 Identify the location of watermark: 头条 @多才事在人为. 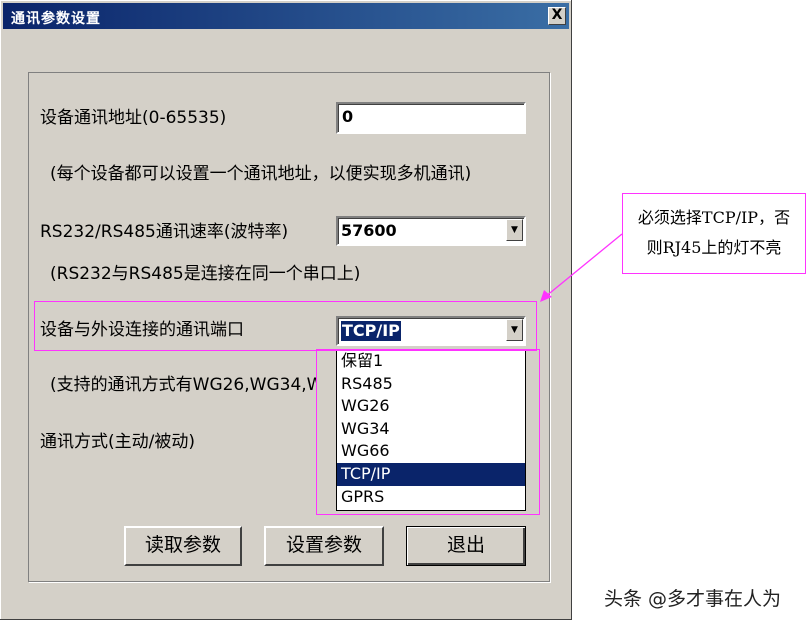
(693, 599).